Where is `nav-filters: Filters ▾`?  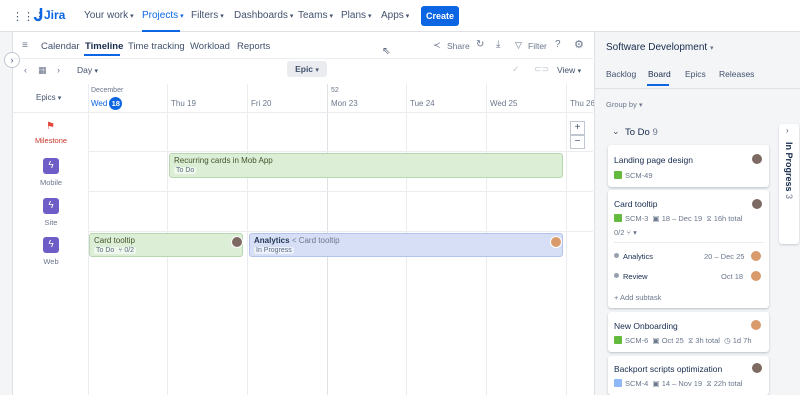
nav-filters: Filters ▾ is located at coordinates (207, 15).